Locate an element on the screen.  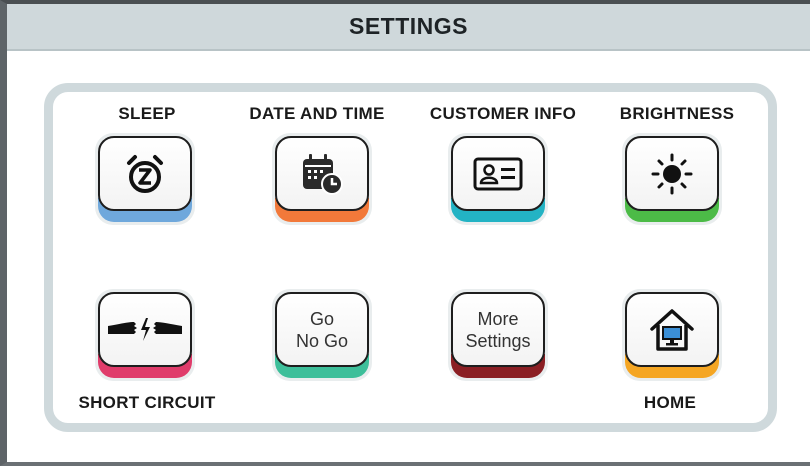
customer-info-button is located at coordinates (498, 179).